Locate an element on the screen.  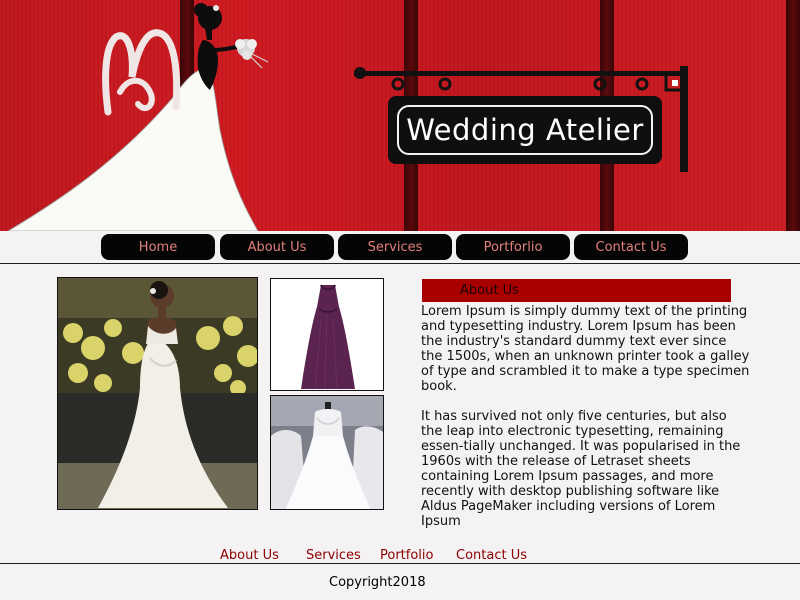
footer-divider is located at coordinates (400, 563).